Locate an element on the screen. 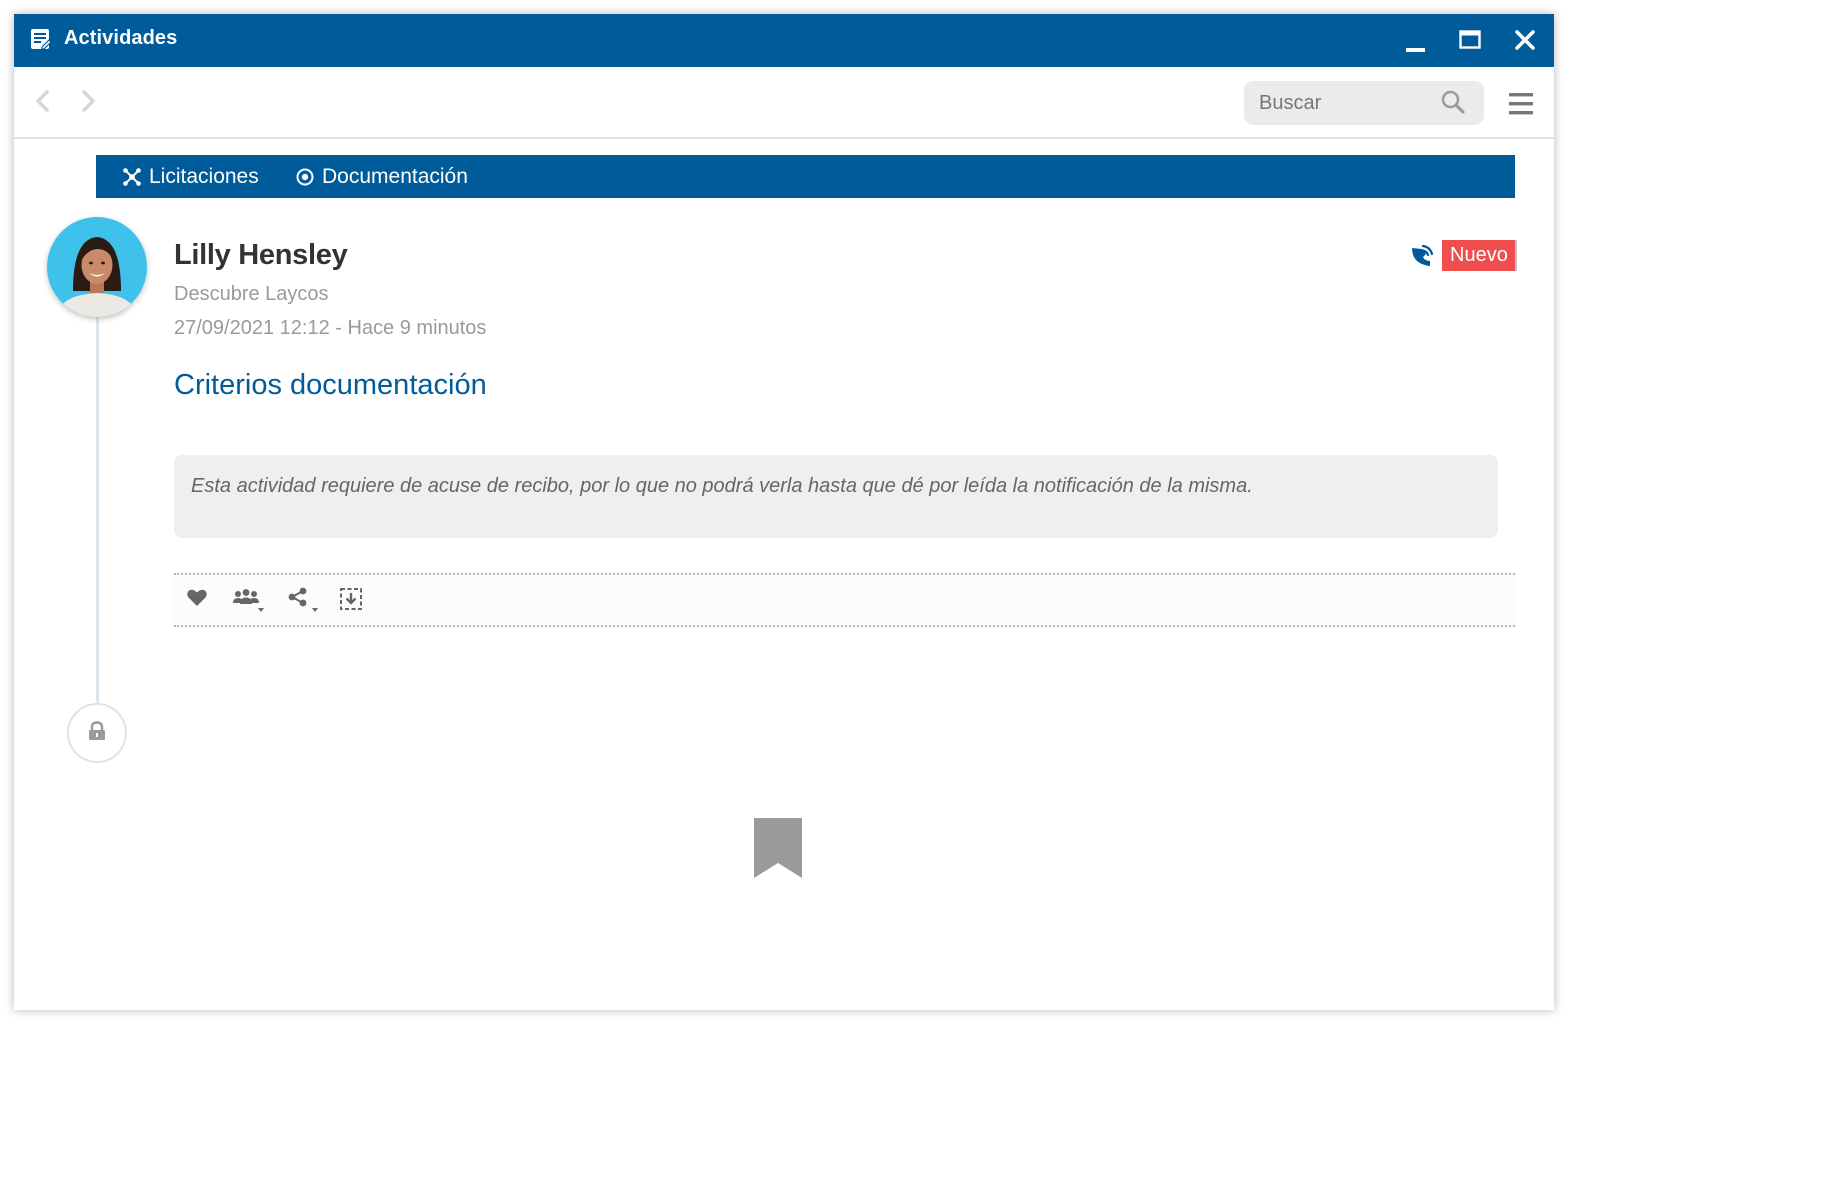 Image resolution: width=1828 pixels, height=1195 pixels. minimize-icon is located at coordinates (1415, 41).